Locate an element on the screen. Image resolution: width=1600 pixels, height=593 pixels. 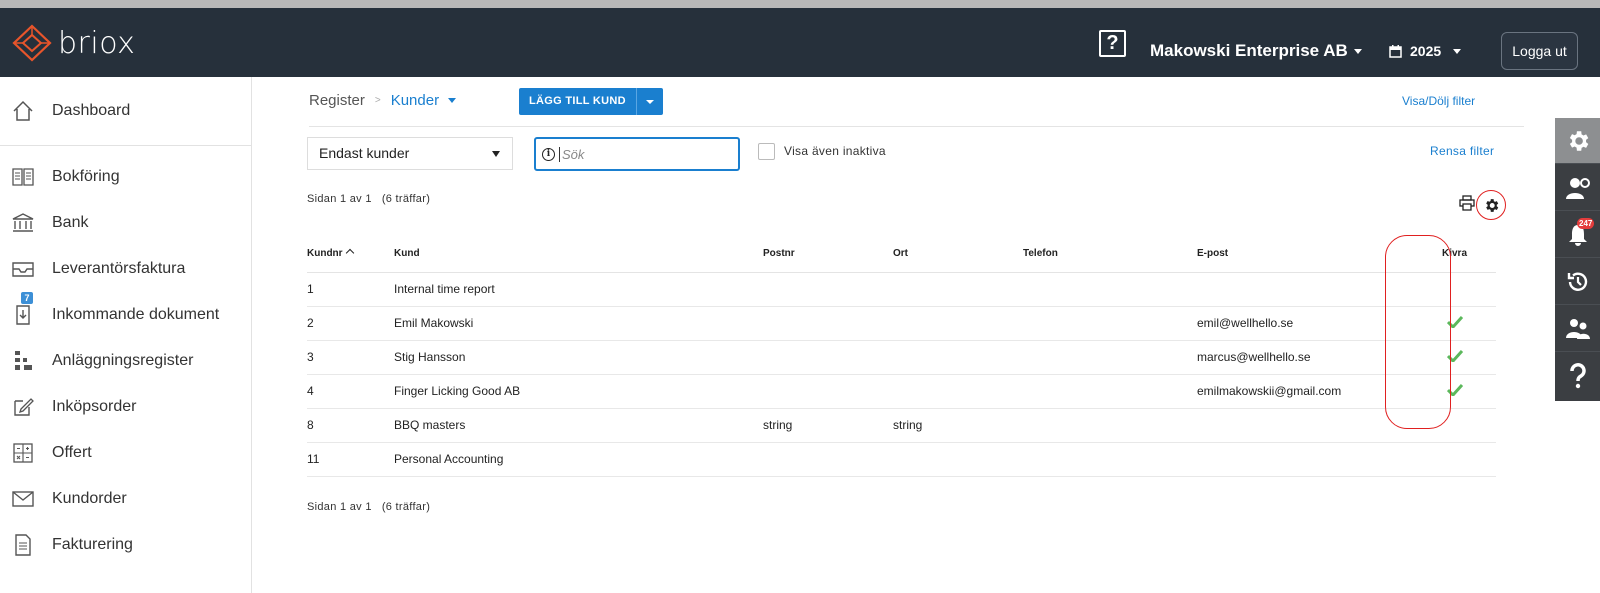
column-header-kivra: Kivra is located at coordinates (1454, 254).